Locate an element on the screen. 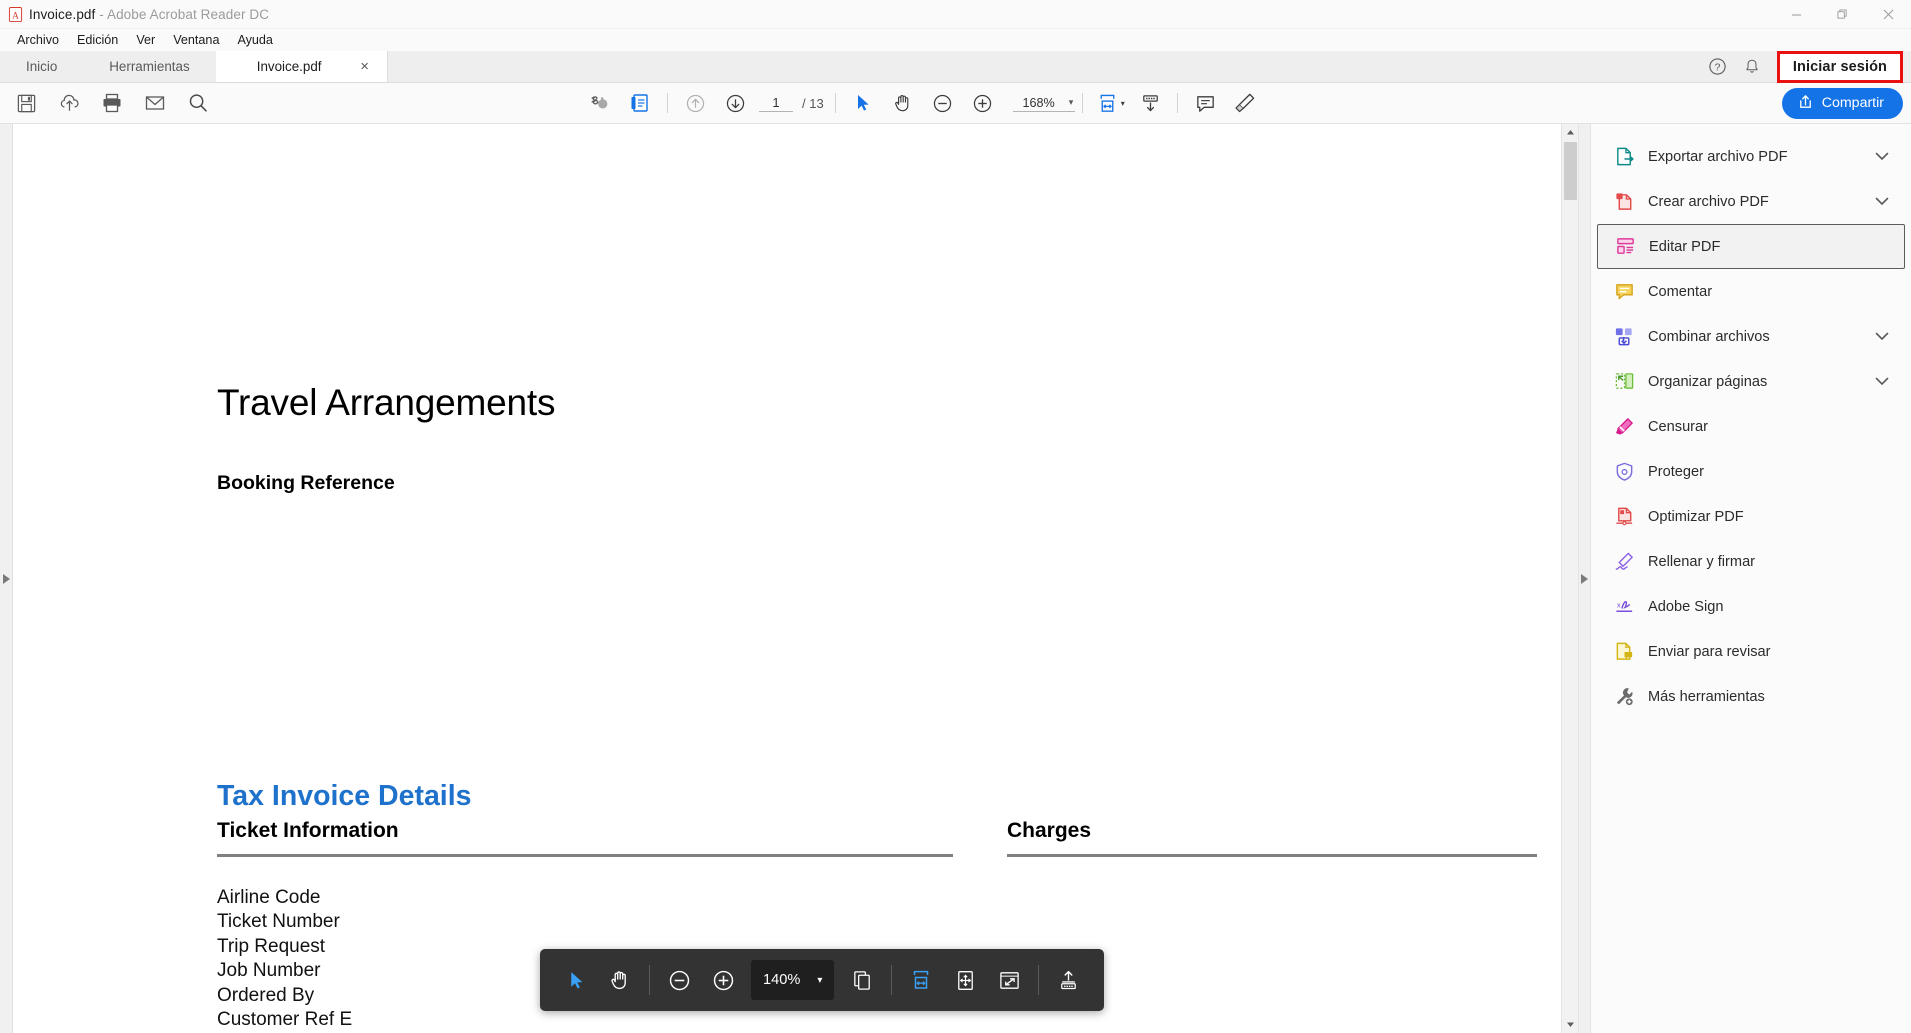 The height and width of the screenshot is (1033, 1911). floating-zoom-selector: 140% ▾ is located at coordinates (793, 980).